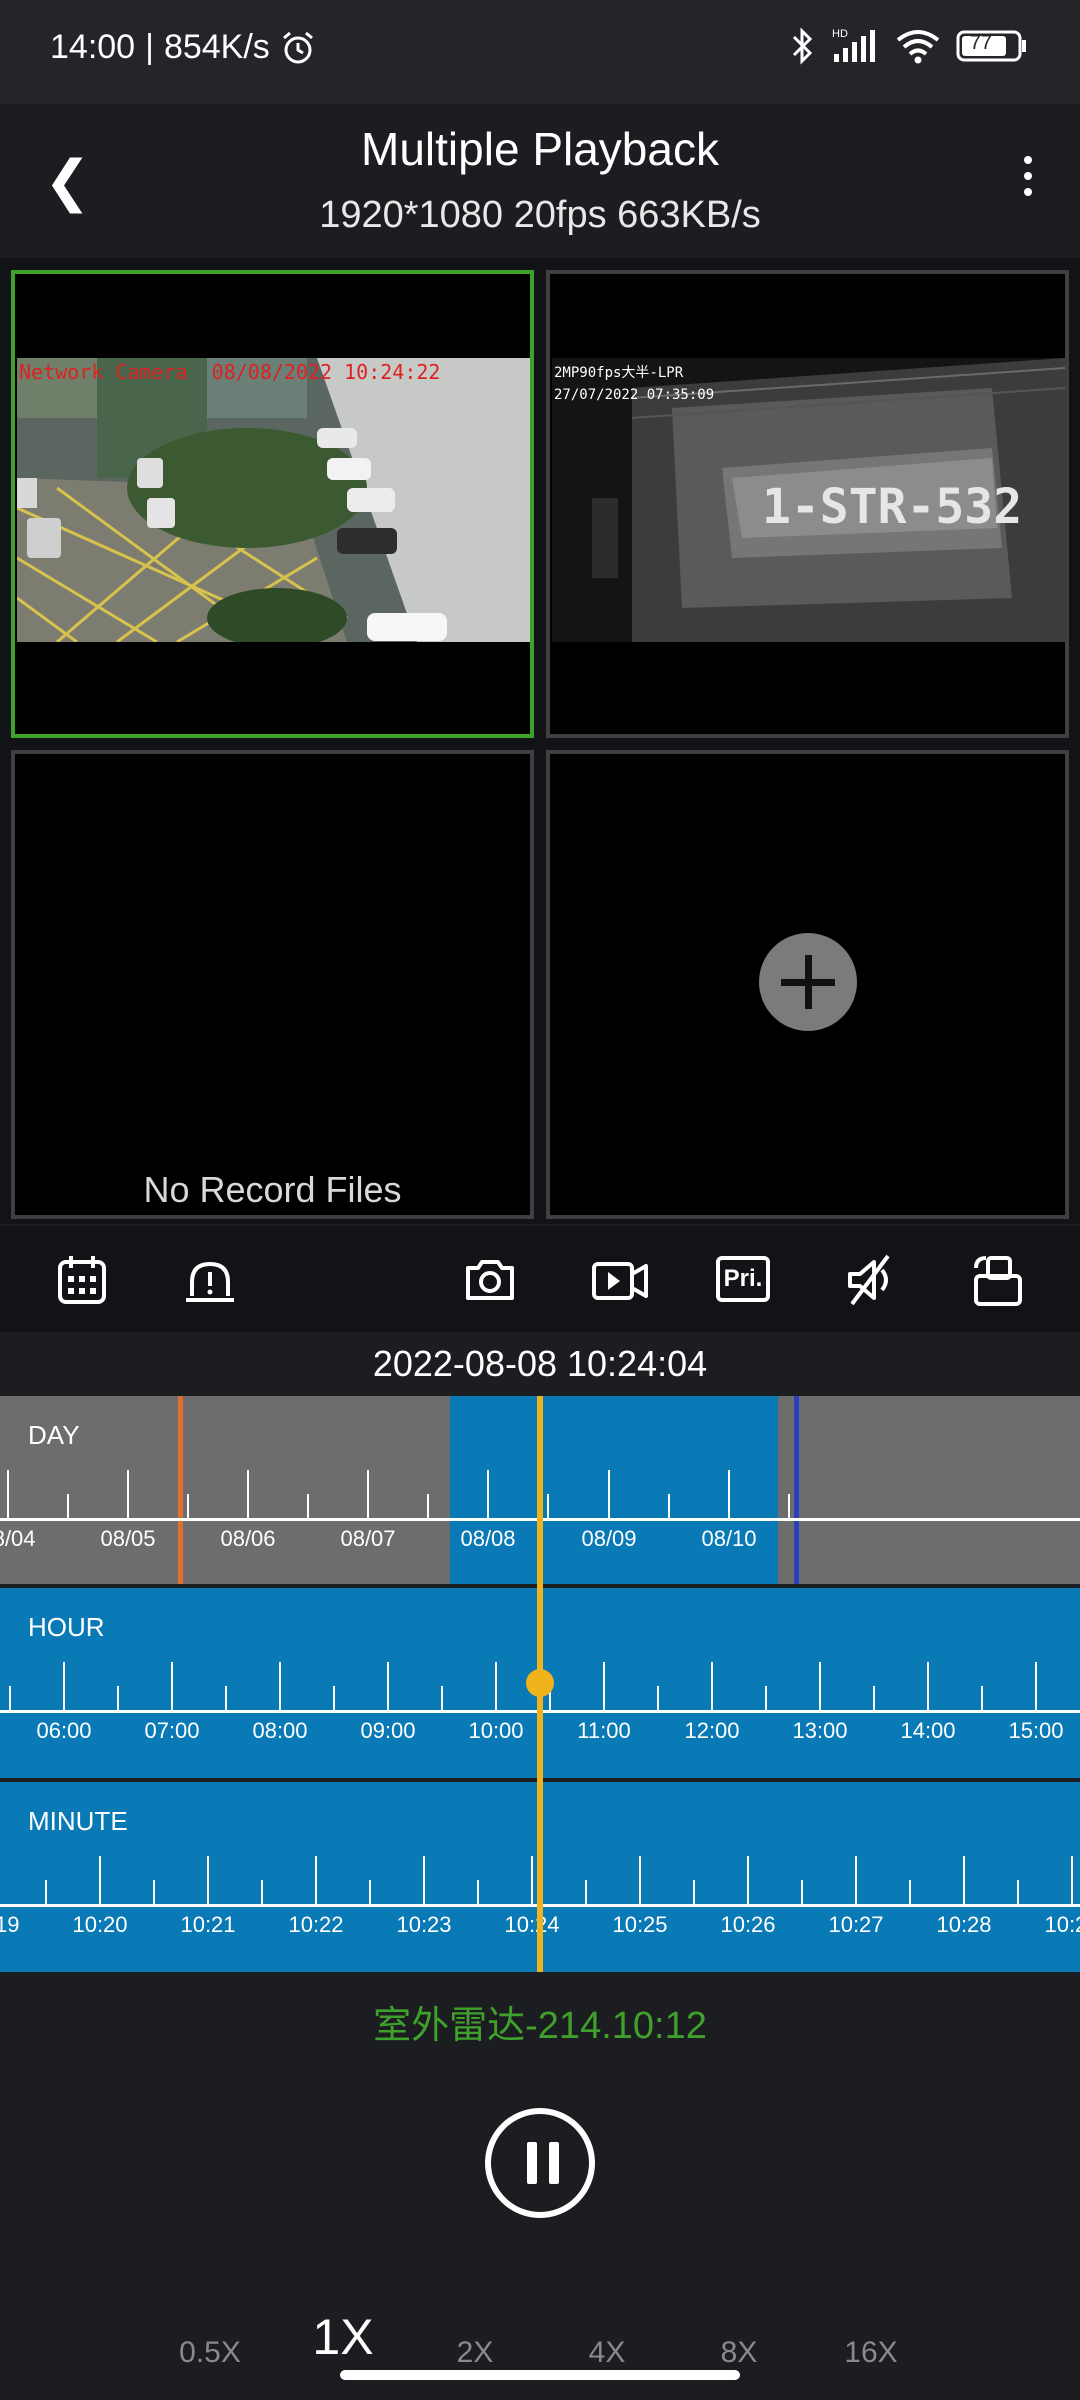 The width and height of the screenshot is (1080, 2400). I want to click on plate-text: 1-STR-532, so click(892, 507).